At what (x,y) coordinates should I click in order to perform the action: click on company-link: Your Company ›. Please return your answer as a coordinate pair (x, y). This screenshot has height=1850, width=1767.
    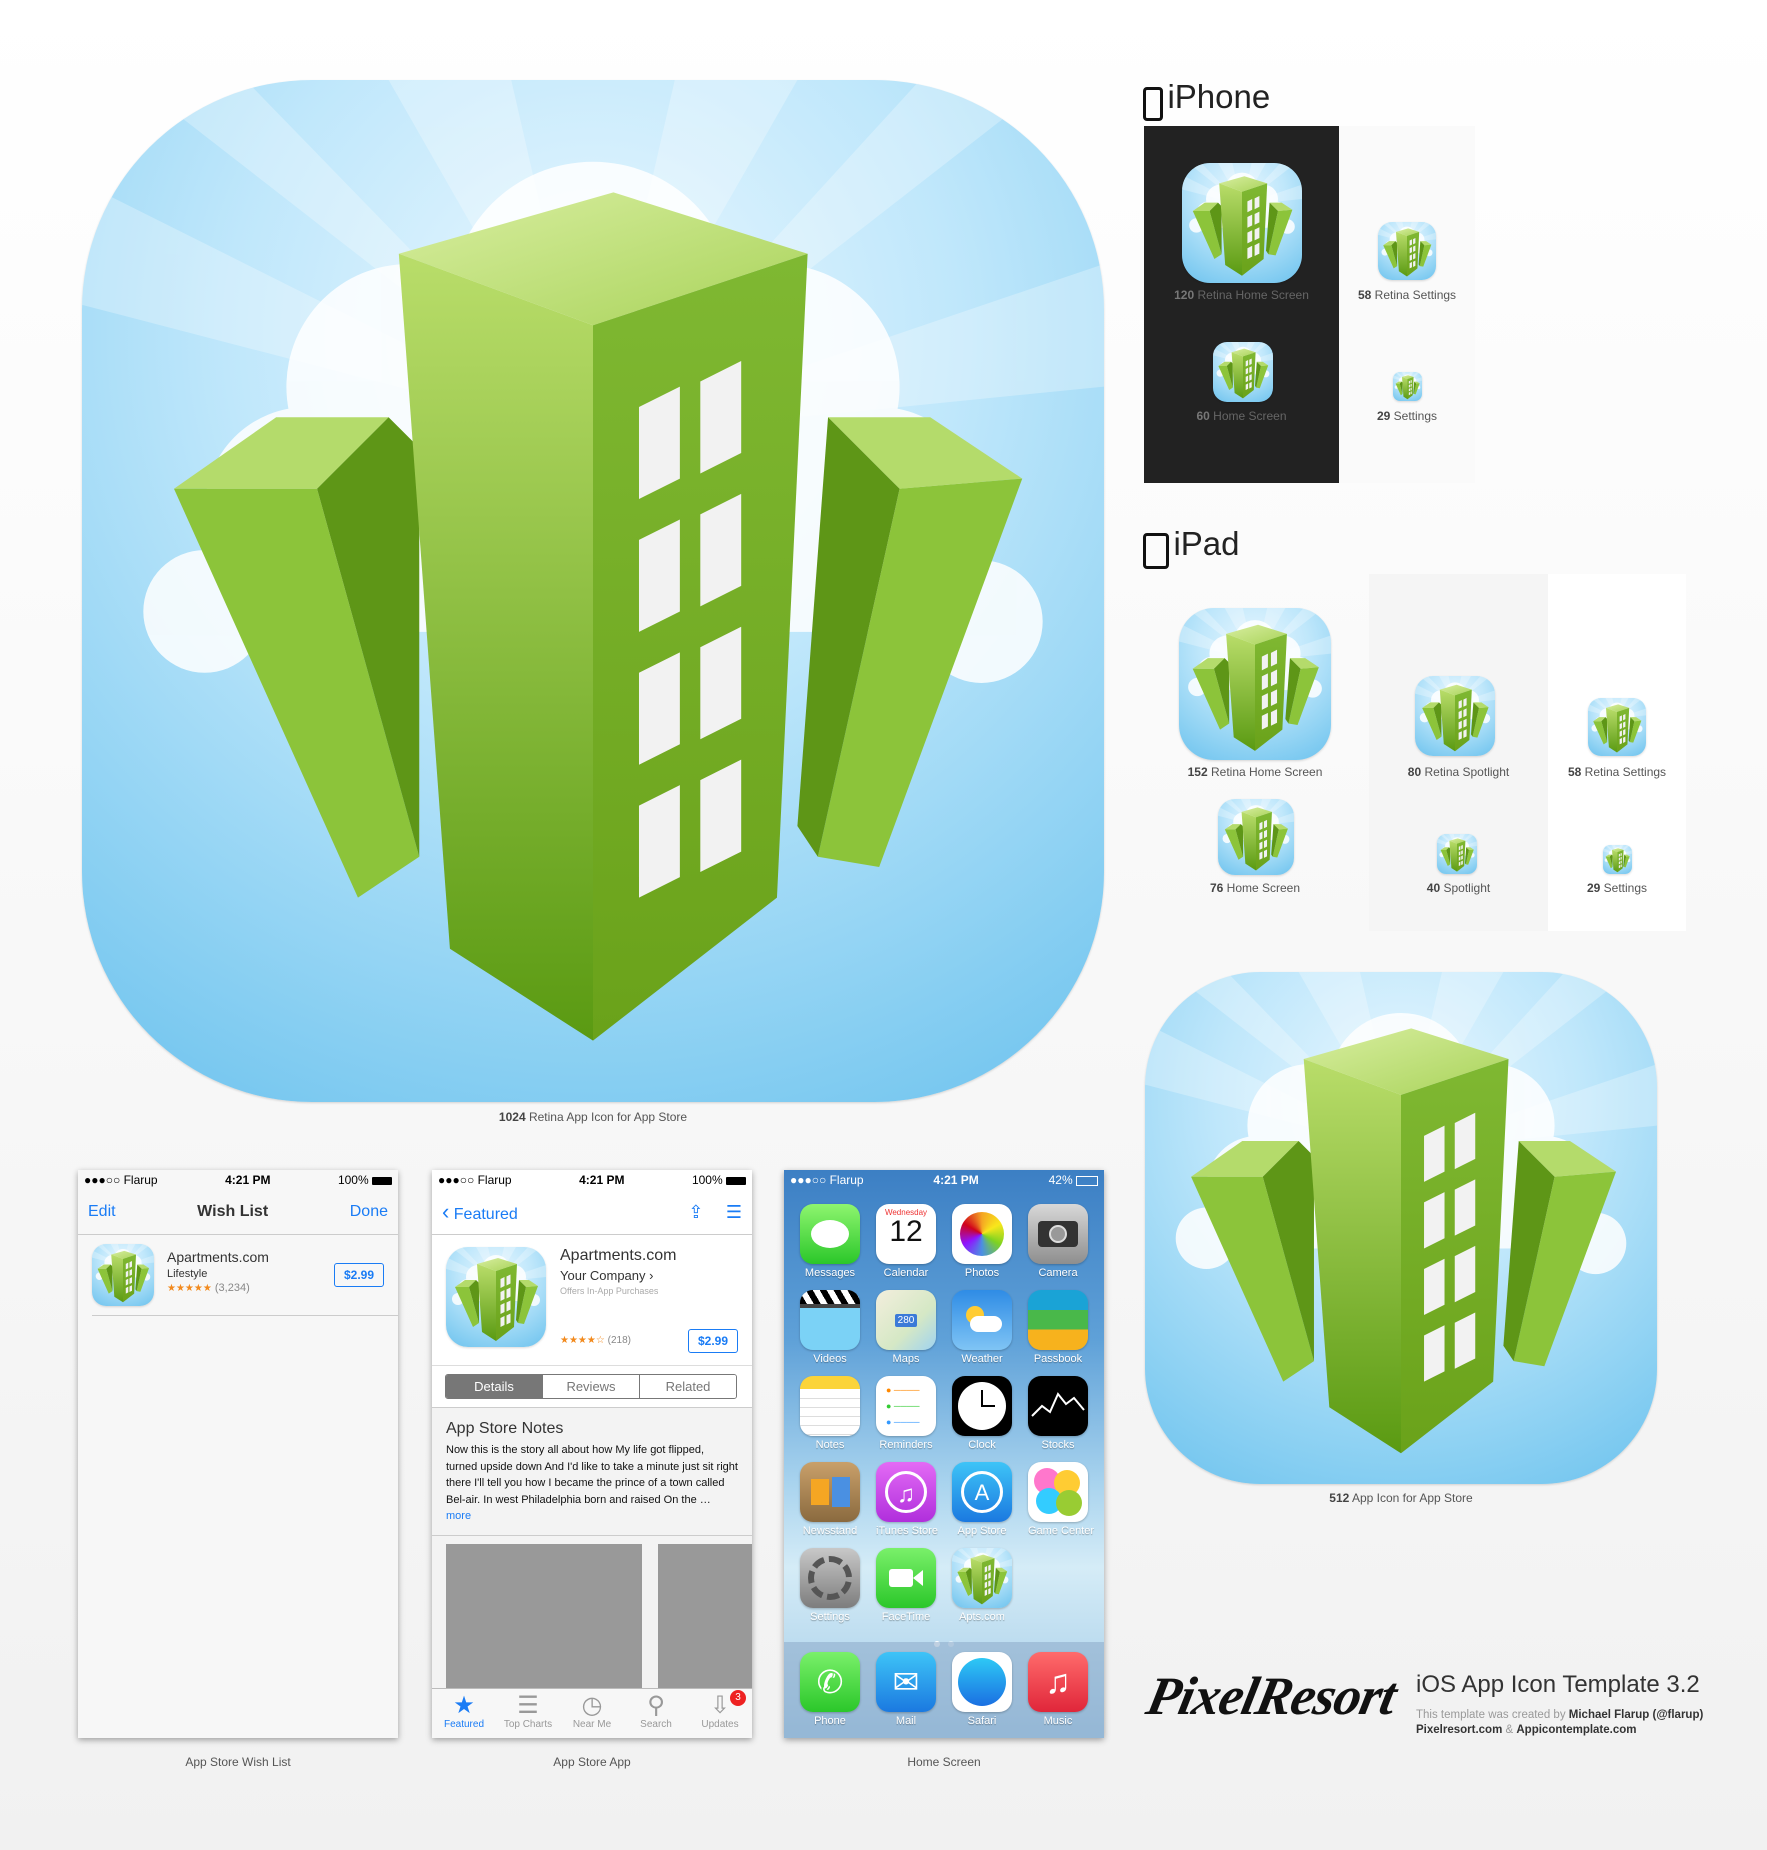
    Looking at the image, I should click on (606, 1275).